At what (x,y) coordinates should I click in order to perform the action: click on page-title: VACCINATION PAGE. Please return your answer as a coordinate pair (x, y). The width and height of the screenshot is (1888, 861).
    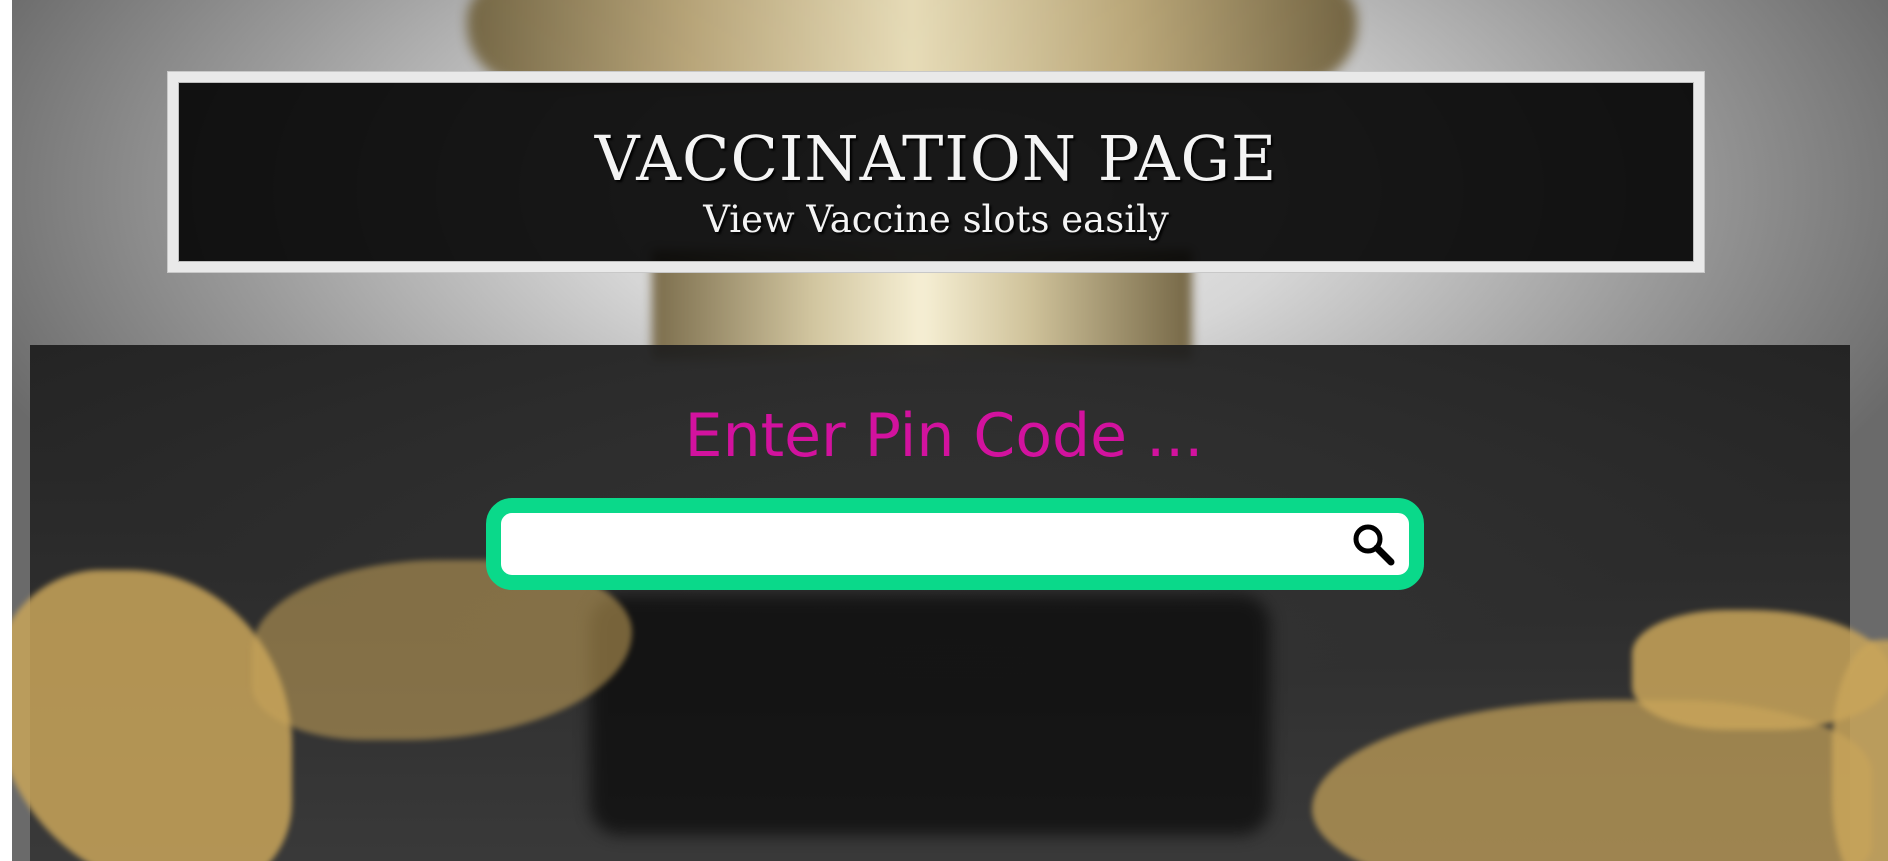
    Looking at the image, I should click on (936, 158).